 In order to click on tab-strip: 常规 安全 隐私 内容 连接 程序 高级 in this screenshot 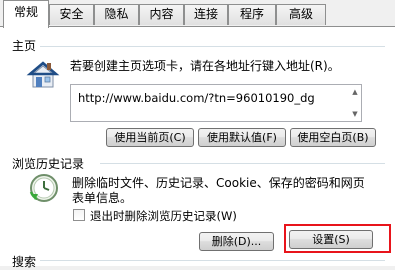, I will do `click(197, 14)`.